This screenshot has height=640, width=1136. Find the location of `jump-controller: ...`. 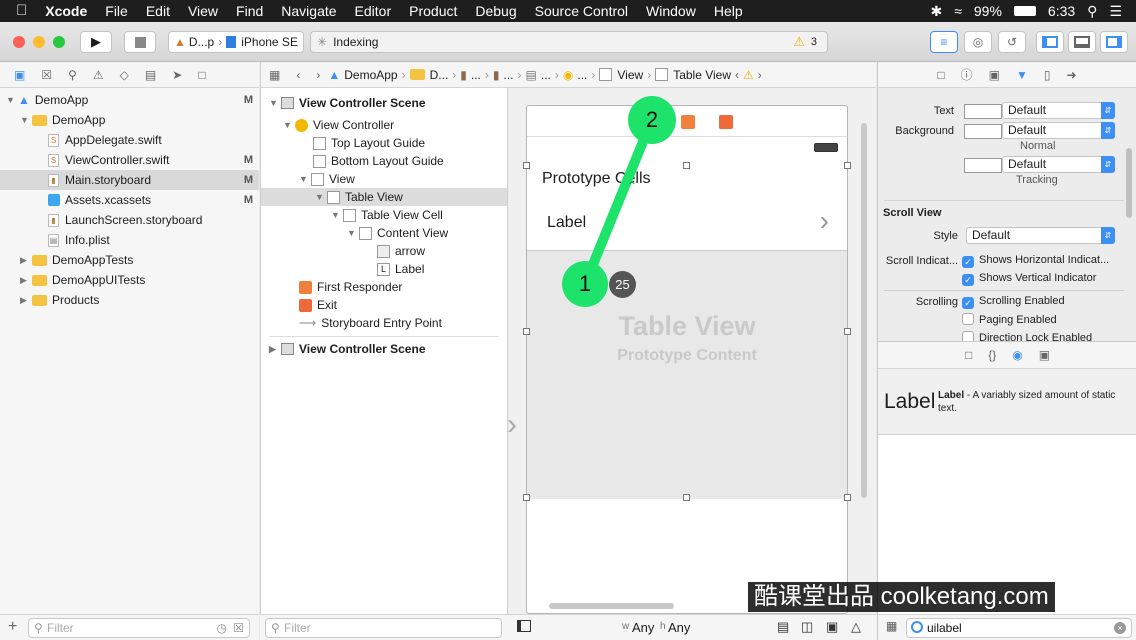

jump-controller: ... is located at coordinates (582, 75).